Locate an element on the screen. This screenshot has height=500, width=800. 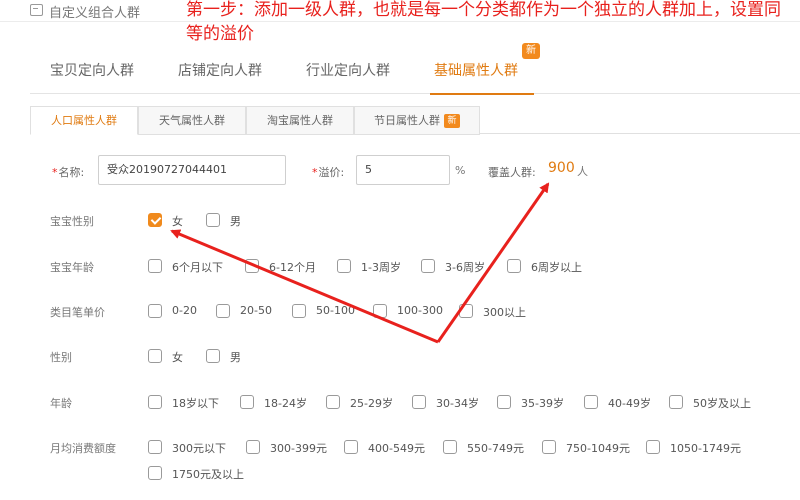
subtab-holiday: 节日属性人群新 is located at coordinates (417, 120).